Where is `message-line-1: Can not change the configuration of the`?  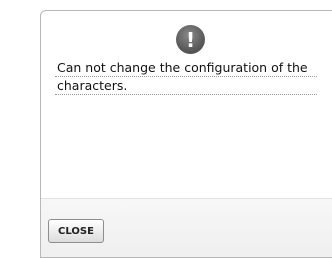
message-line-1: Can not change the configuration of the is located at coordinates (186, 68).